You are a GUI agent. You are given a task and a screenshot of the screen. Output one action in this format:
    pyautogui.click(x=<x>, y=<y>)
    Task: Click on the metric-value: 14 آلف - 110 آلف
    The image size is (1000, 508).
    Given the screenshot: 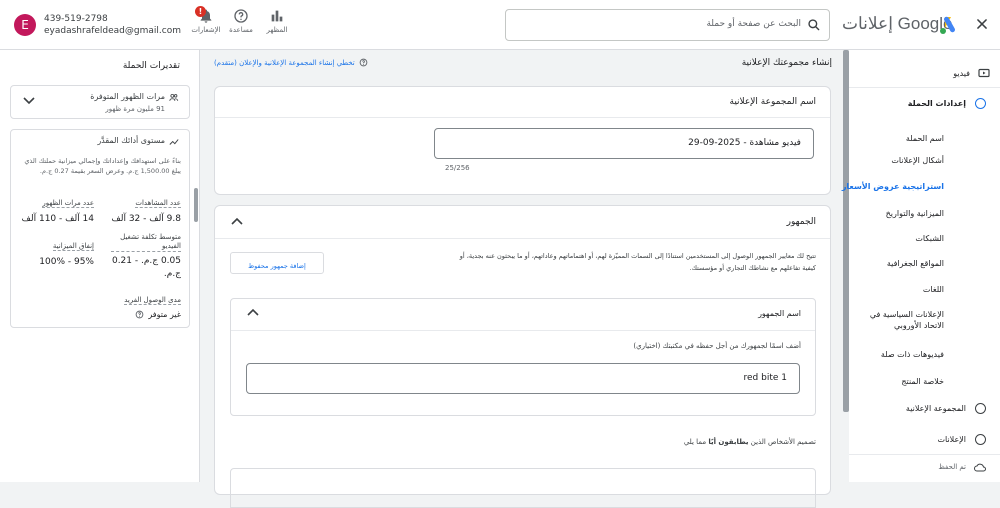 What is the action you would take?
    pyautogui.click(x=57, y=219)
    